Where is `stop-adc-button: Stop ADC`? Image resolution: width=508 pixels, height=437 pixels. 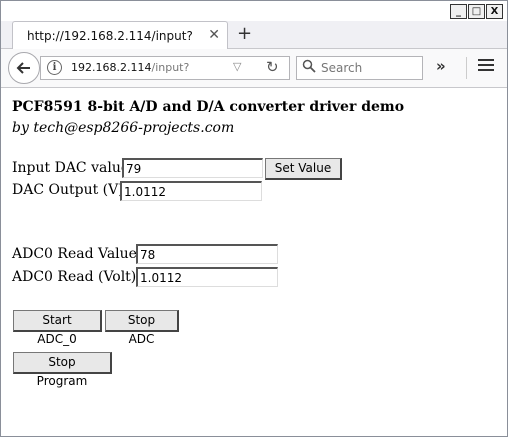 stop-adc-button: Stop ADC is located at coordinates (142, 328).